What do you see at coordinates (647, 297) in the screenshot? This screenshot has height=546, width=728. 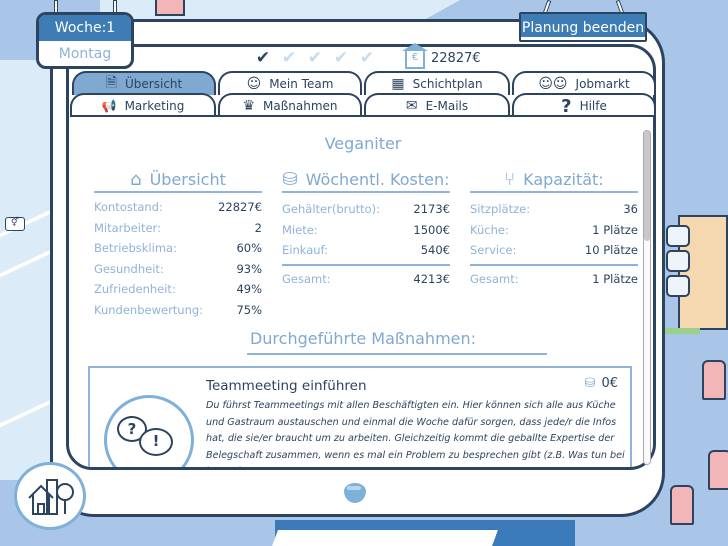 I see `content-scrollbar` at bounding box center [647, 297].